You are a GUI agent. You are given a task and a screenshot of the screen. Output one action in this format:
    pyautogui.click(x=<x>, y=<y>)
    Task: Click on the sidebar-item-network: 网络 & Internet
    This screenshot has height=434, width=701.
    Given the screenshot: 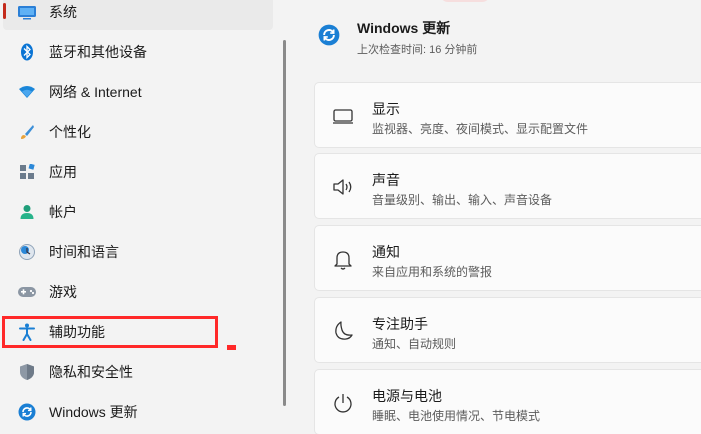 What is the action you would take?
    pyautogui.click(x=138, y=92)
    